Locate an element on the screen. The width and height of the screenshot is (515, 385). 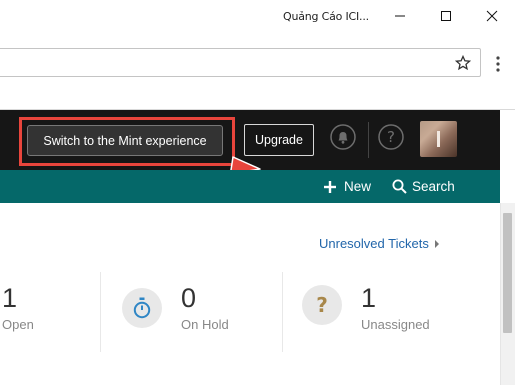
search-icon is located at coordinates (399, 186).